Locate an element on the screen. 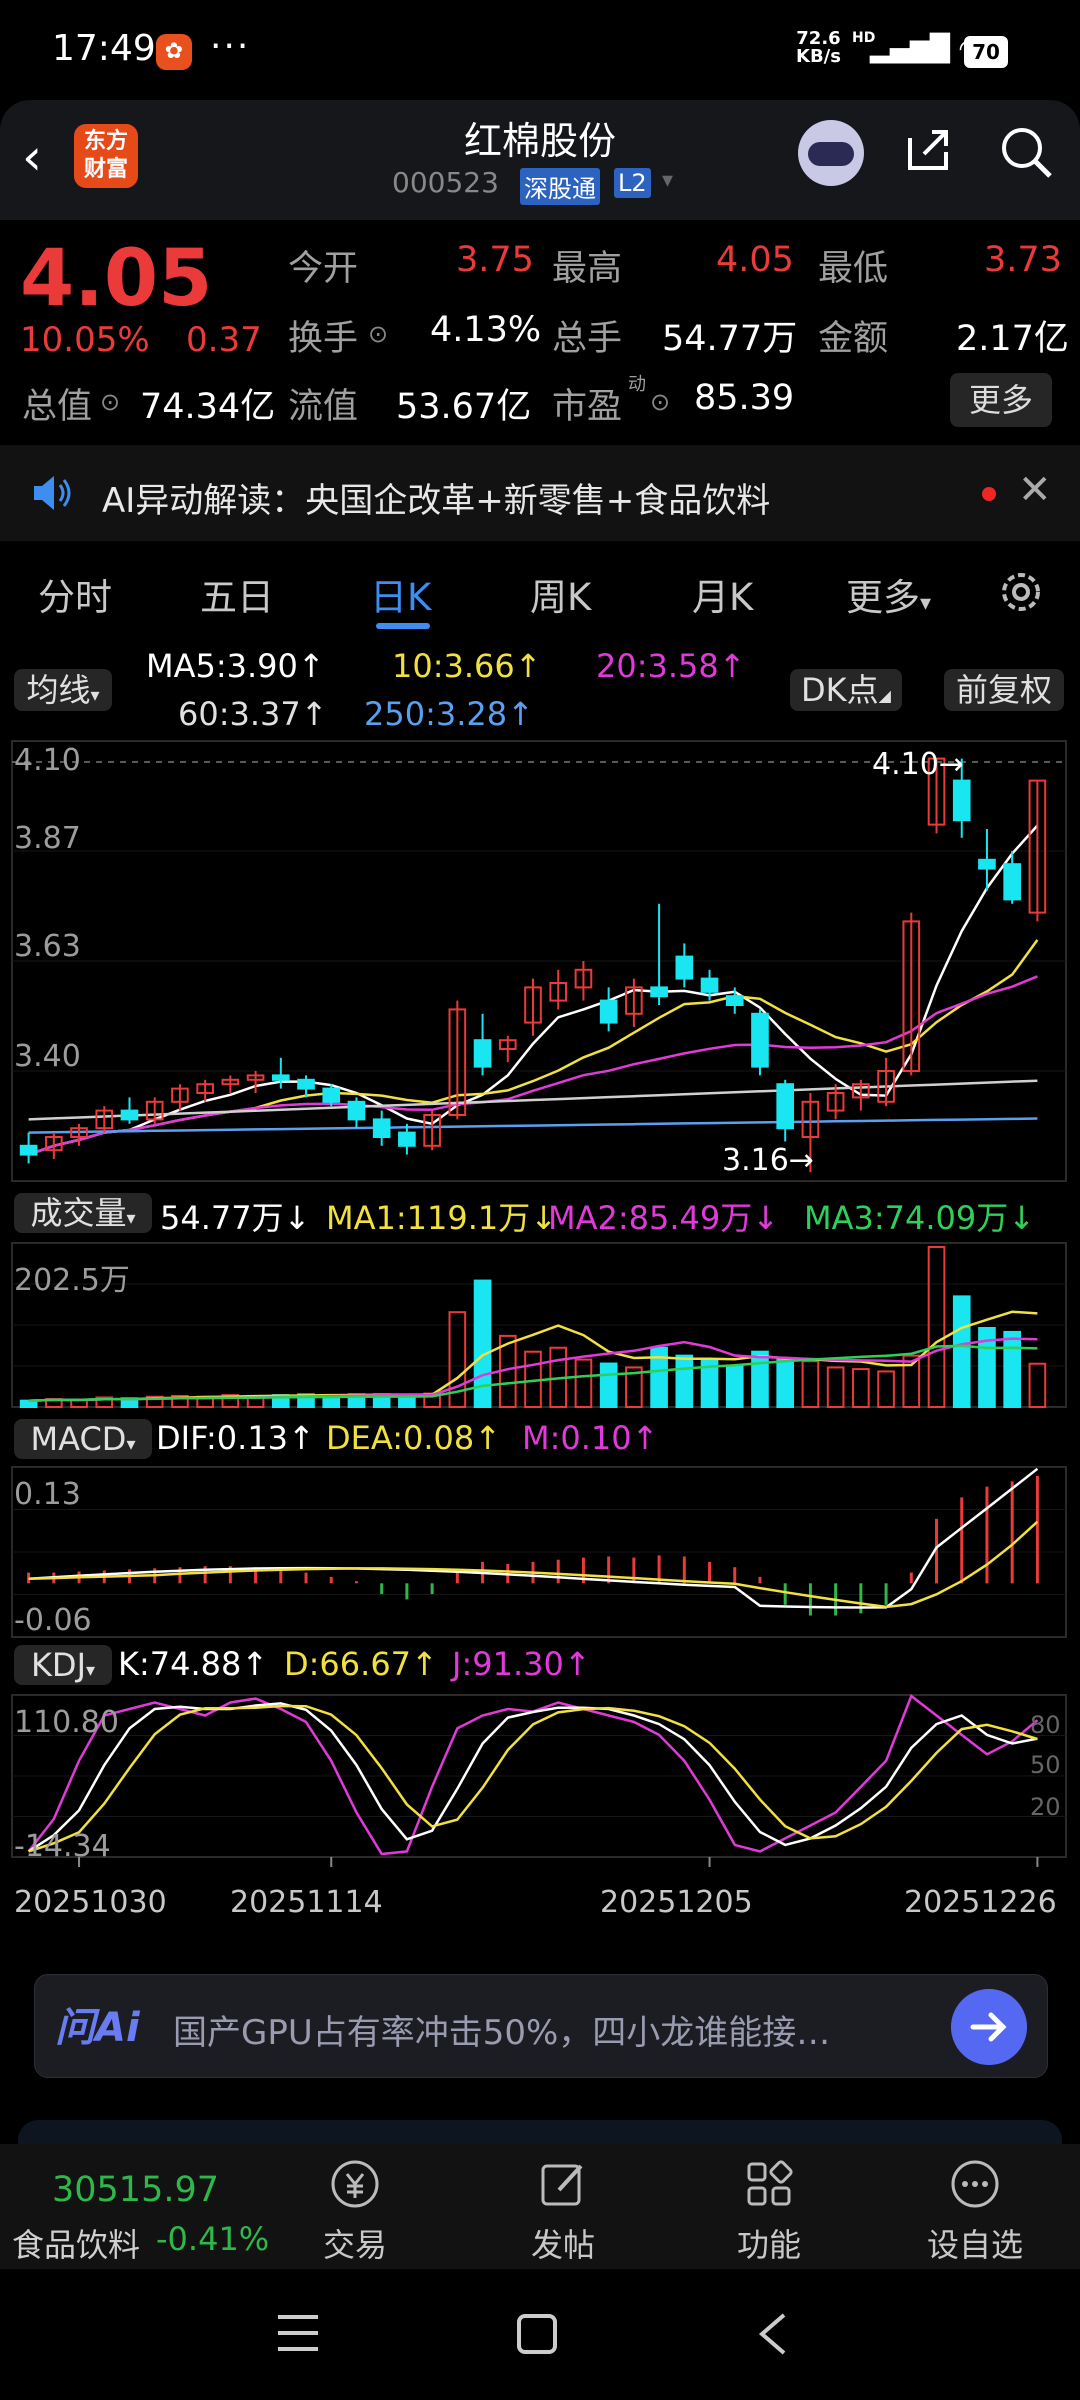 The width and height of the screenshot is (1080, 2400). volume-y-label: 202.5万 is located at coordinates (72, 1280).